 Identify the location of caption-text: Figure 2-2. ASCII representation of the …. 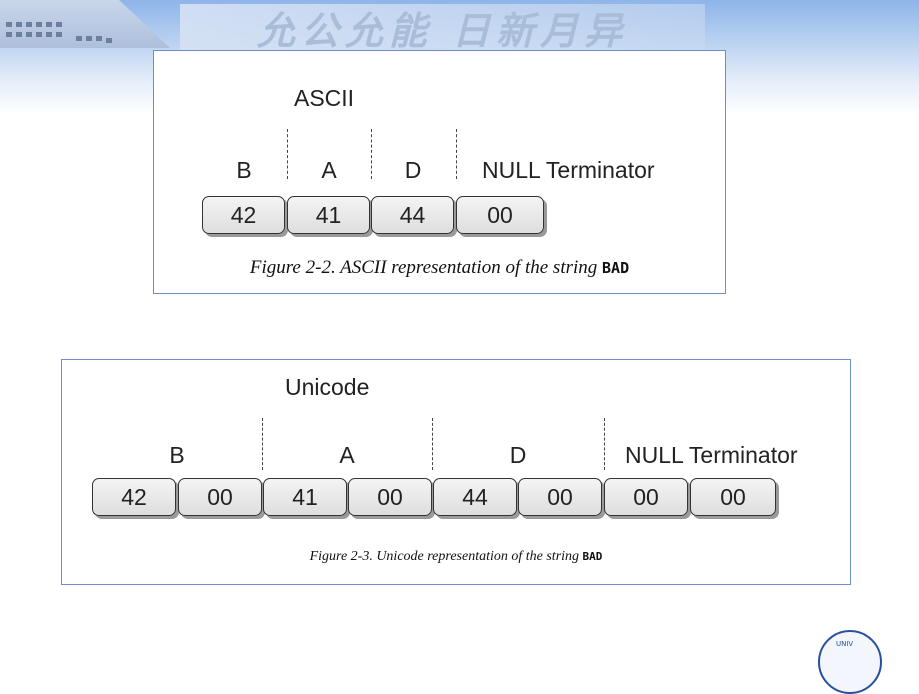
(423, 267).